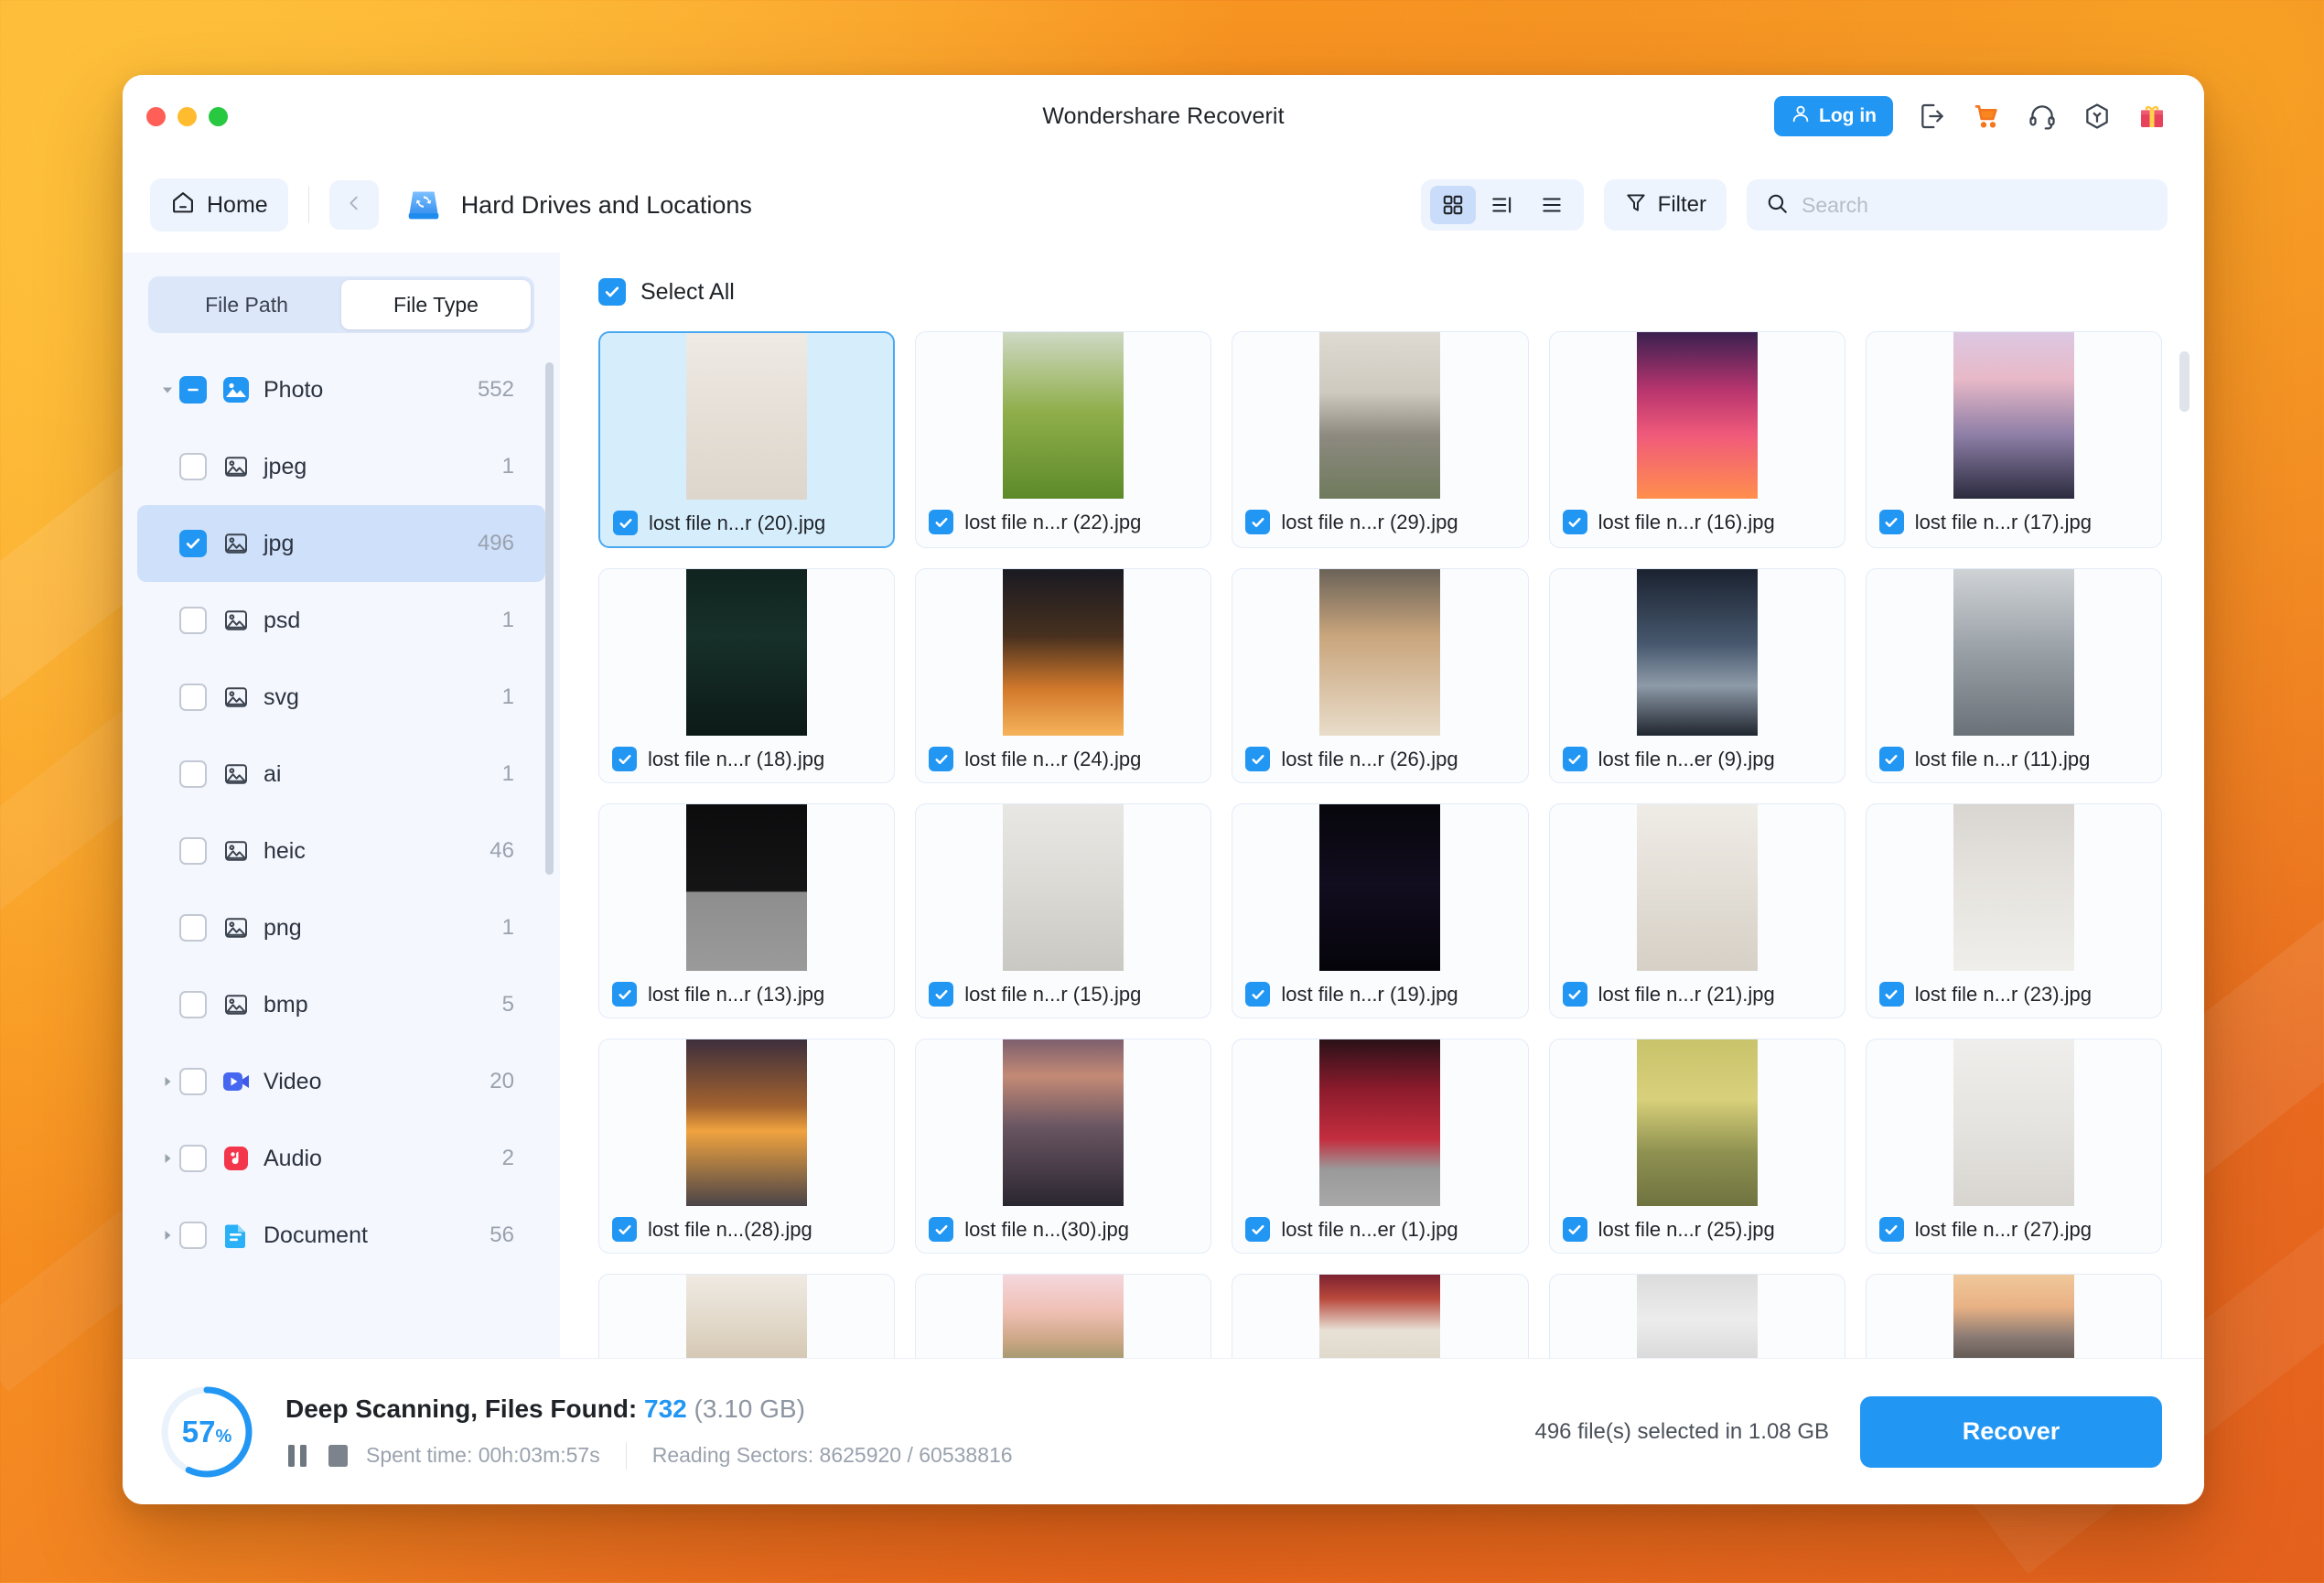 The width and height of the screenshot is (2324, 1583). What do you see at coordinates (341, 1159) in the screenshot?
I see `tree-row-audio: Audio 2` at bounding box center [341, 1159].